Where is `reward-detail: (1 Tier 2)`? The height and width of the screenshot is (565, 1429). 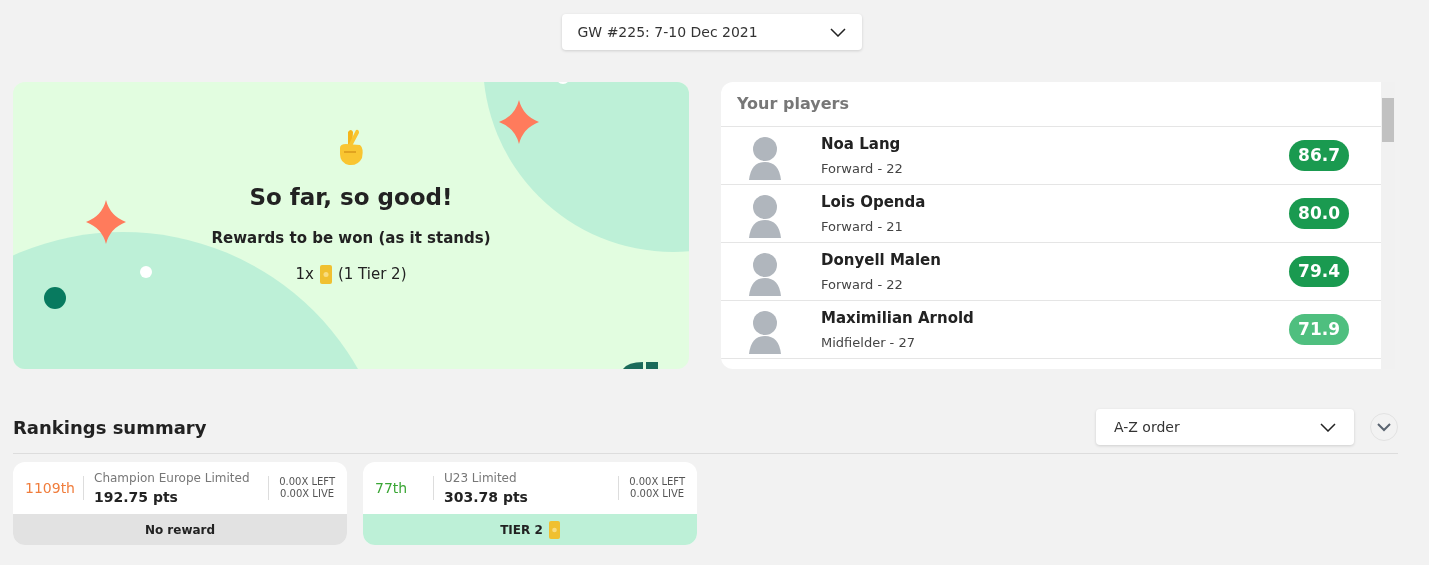
reward-detail: (1 Tier 2) is located at coordinates (372, 274).